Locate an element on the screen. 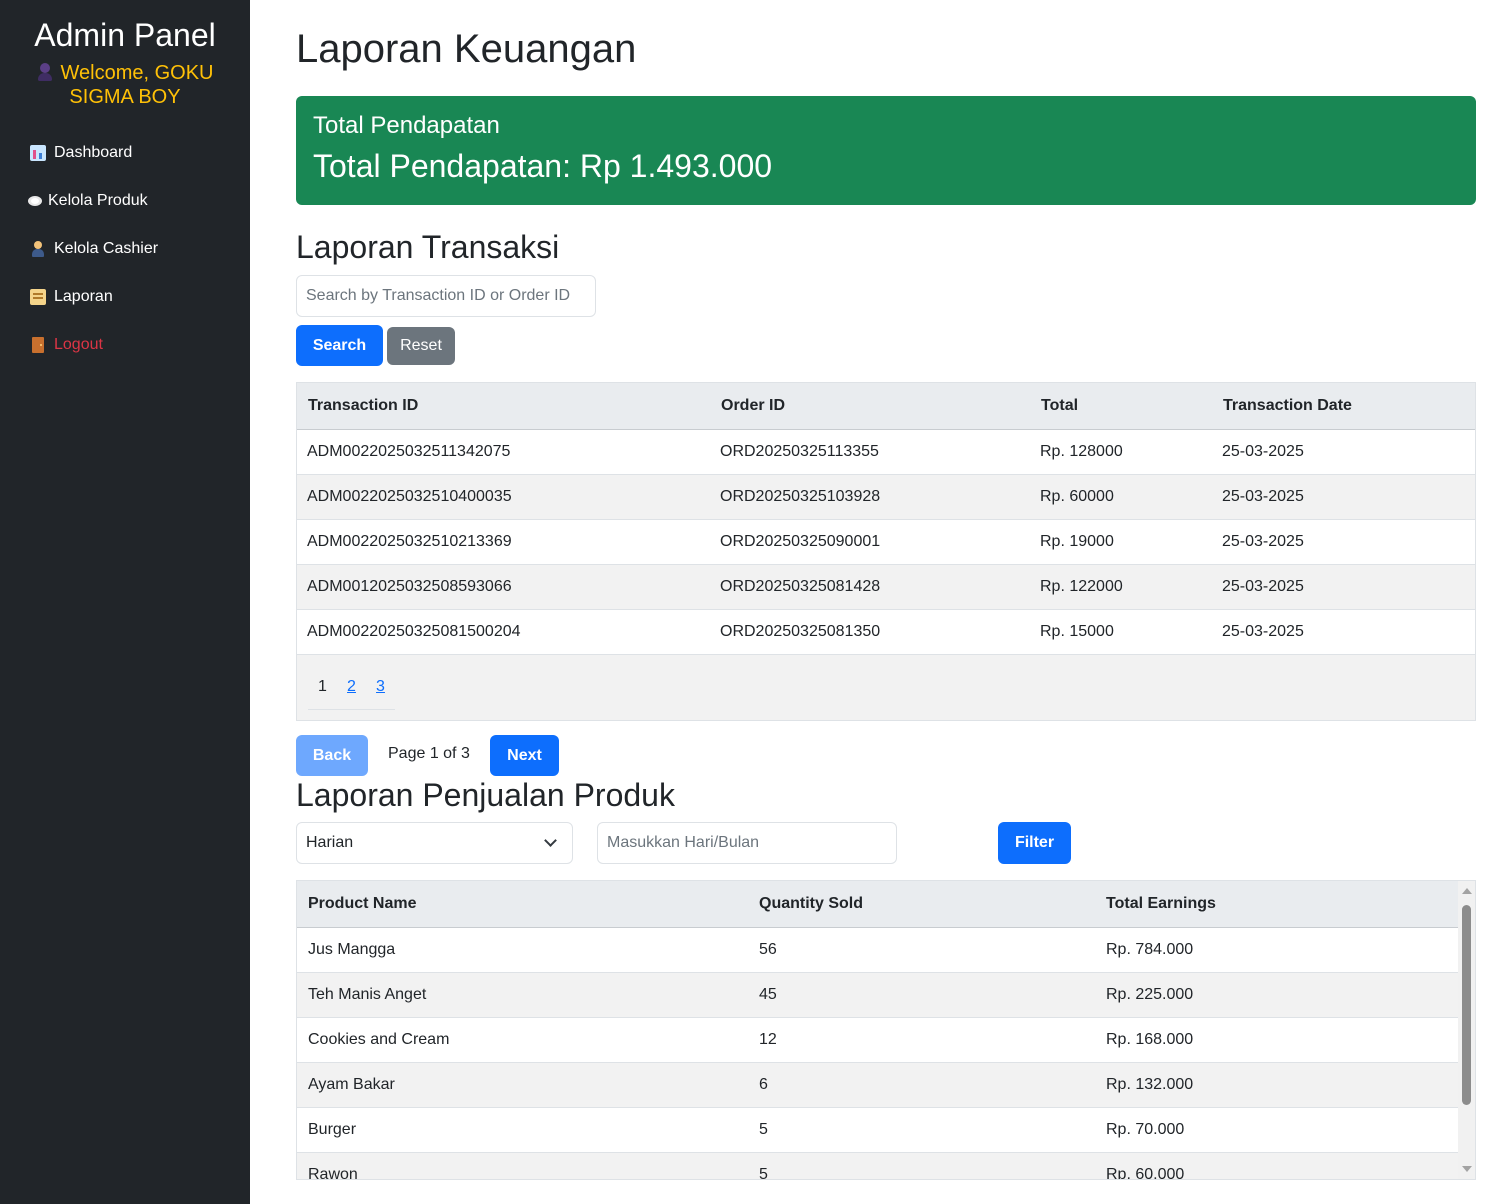 This screenshot has width=1512, height=1204. sidebar-item-dashboard: Dashboard is located at coordinates (125, 153).